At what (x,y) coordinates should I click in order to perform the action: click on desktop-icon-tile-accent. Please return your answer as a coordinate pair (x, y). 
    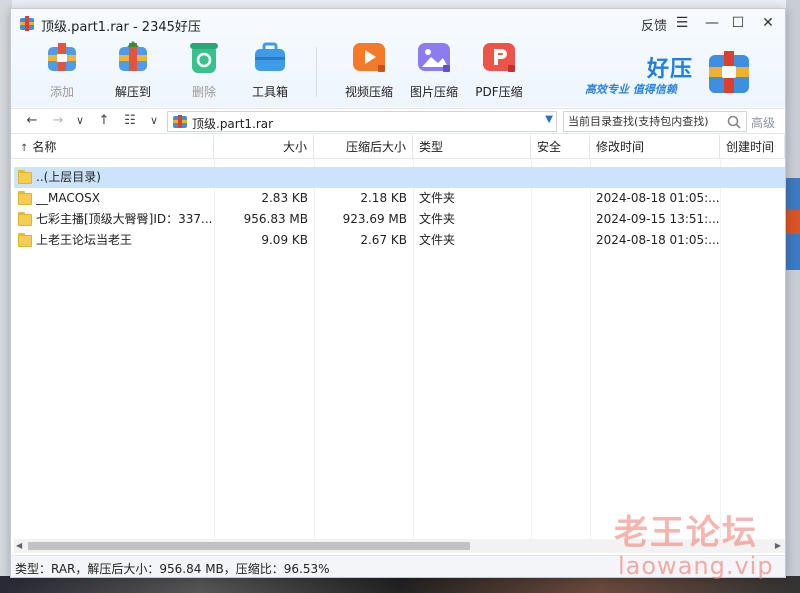
    Looking at the image, I should click on (793, 222).